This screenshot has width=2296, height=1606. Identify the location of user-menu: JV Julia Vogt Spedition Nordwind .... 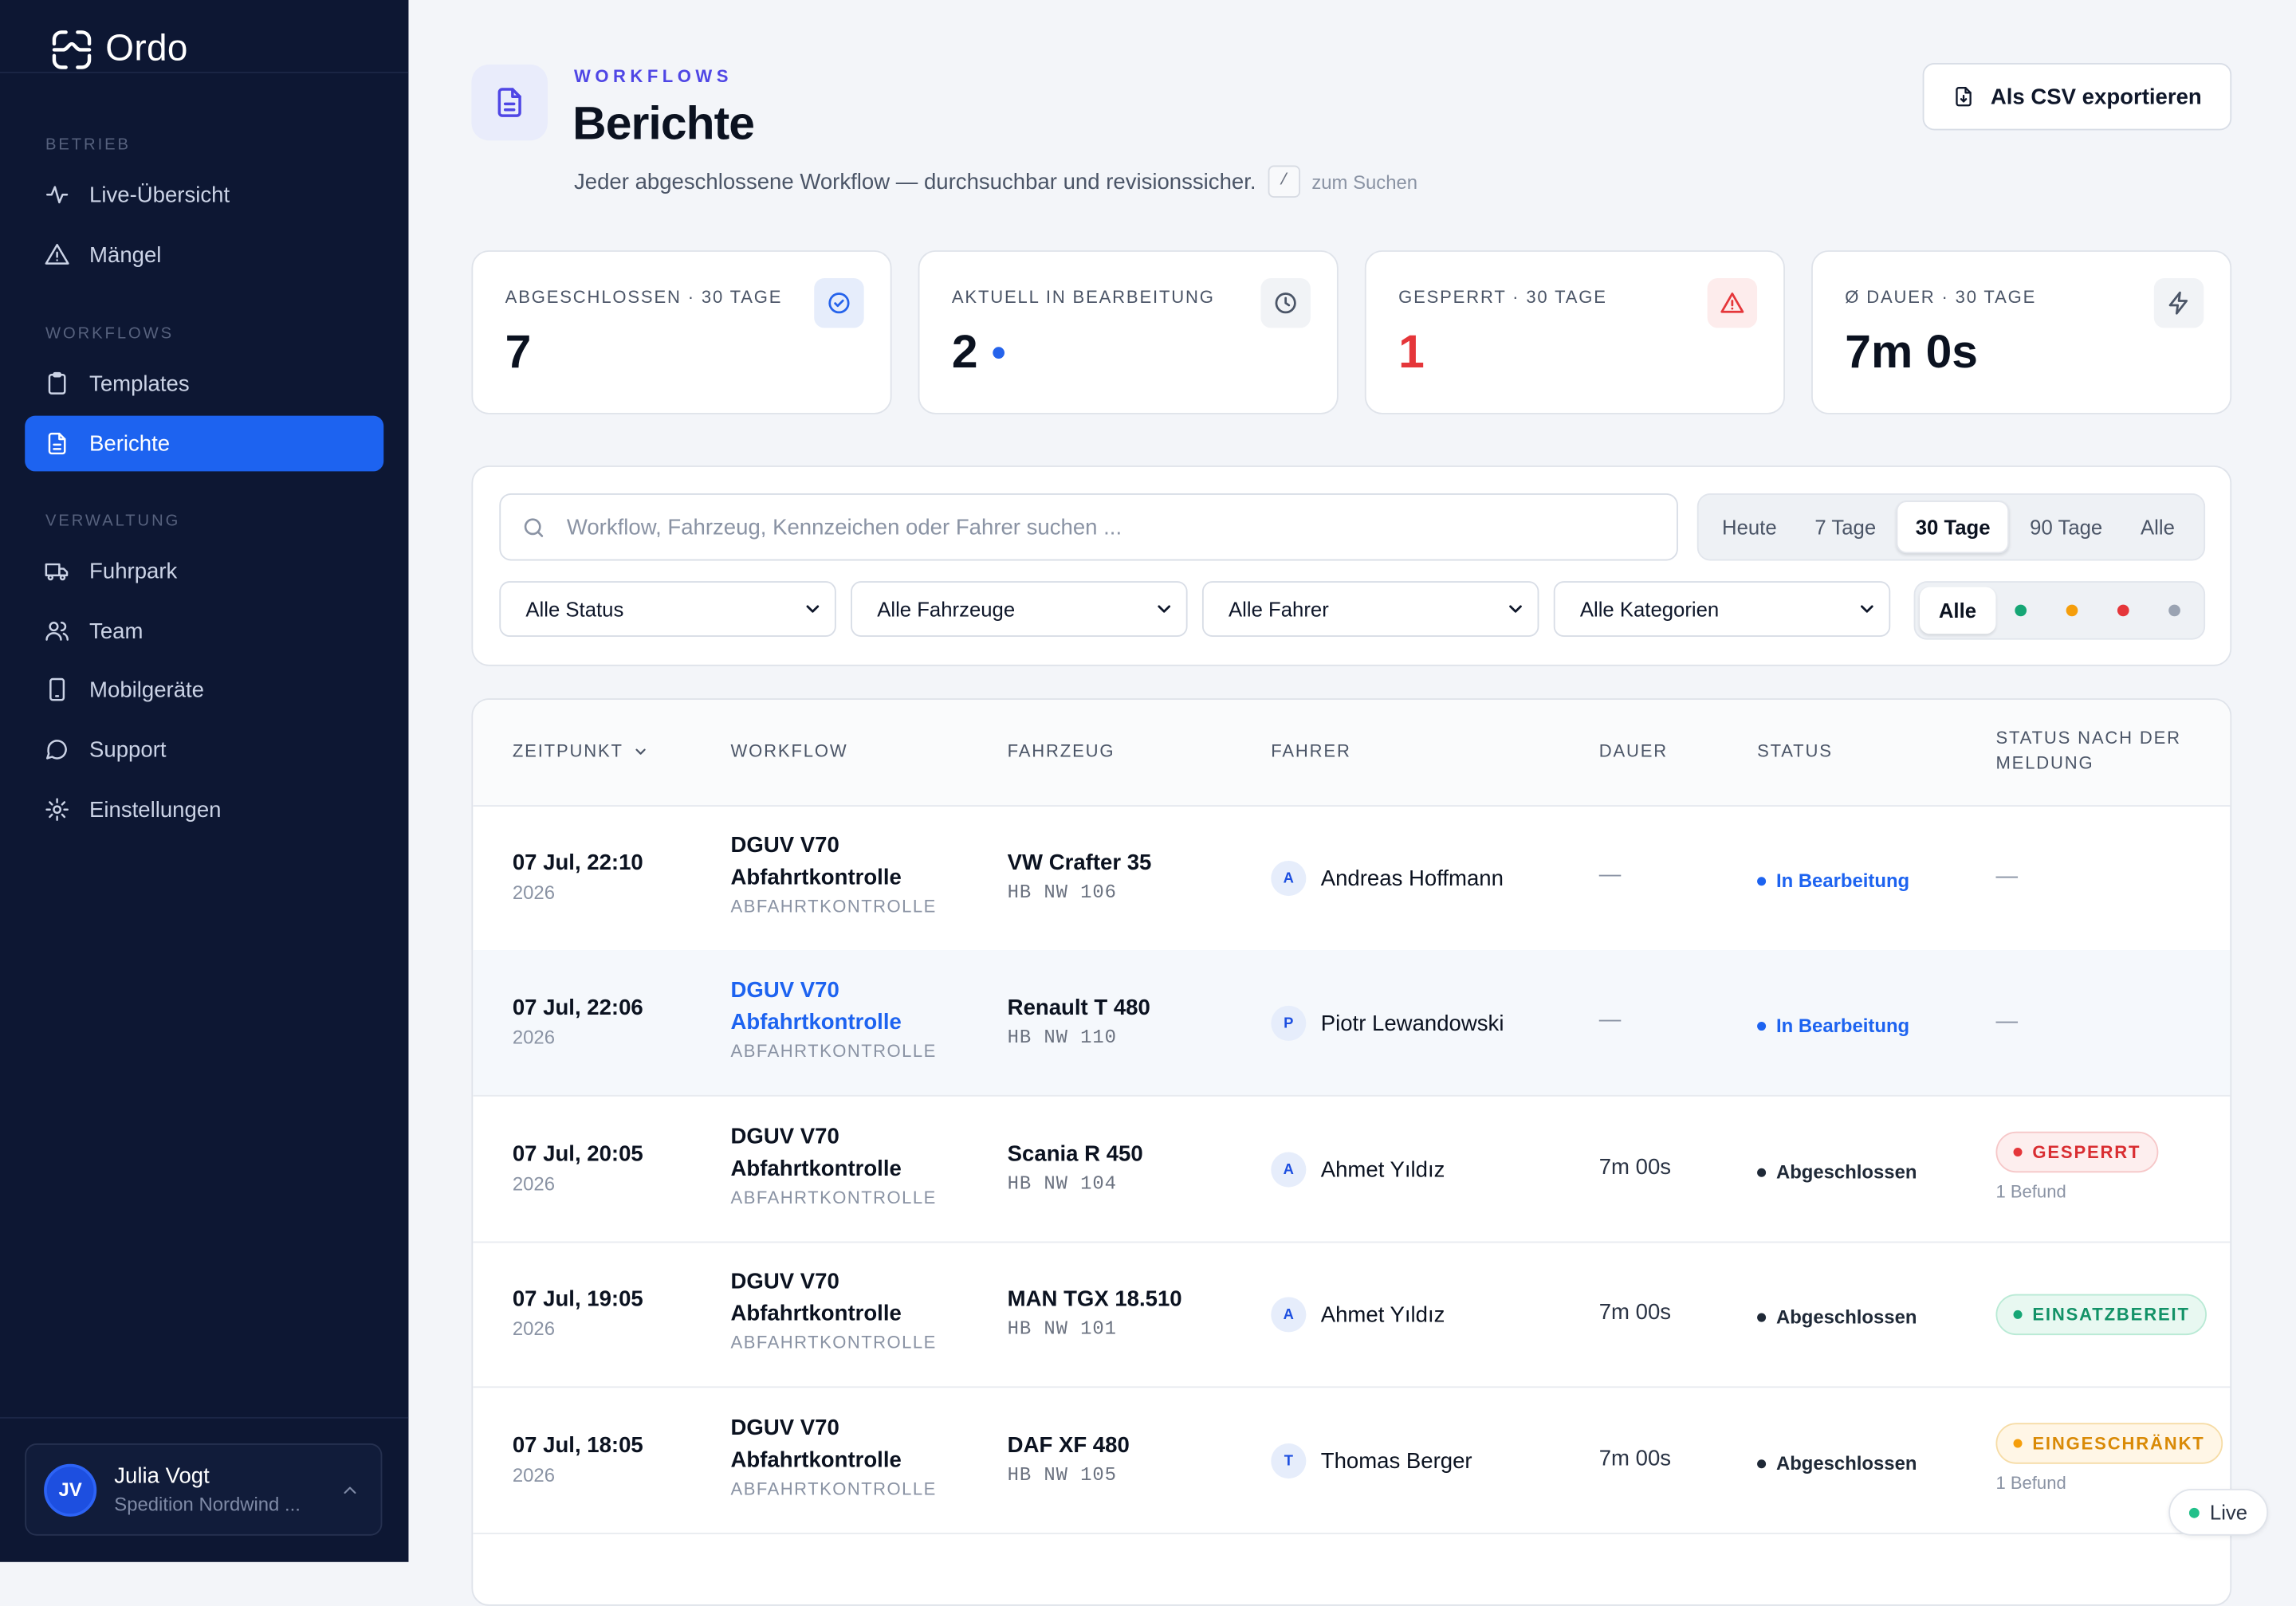
(204, 1489).